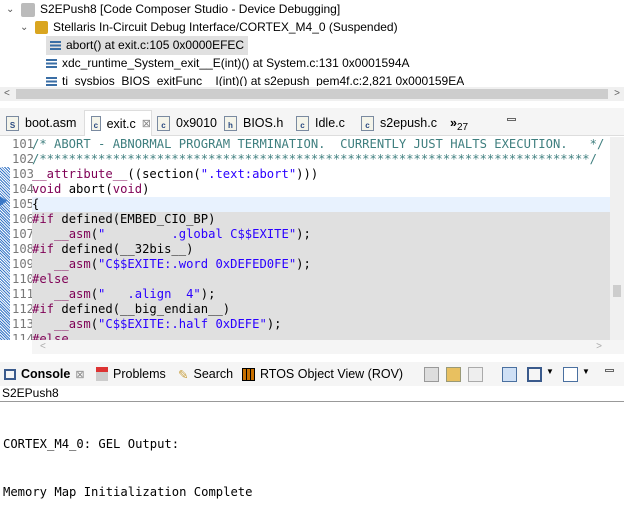  I want to click on code-line: 113 __asm("C$$EXITE:.half 0xDEFE");, so click(305, 324).